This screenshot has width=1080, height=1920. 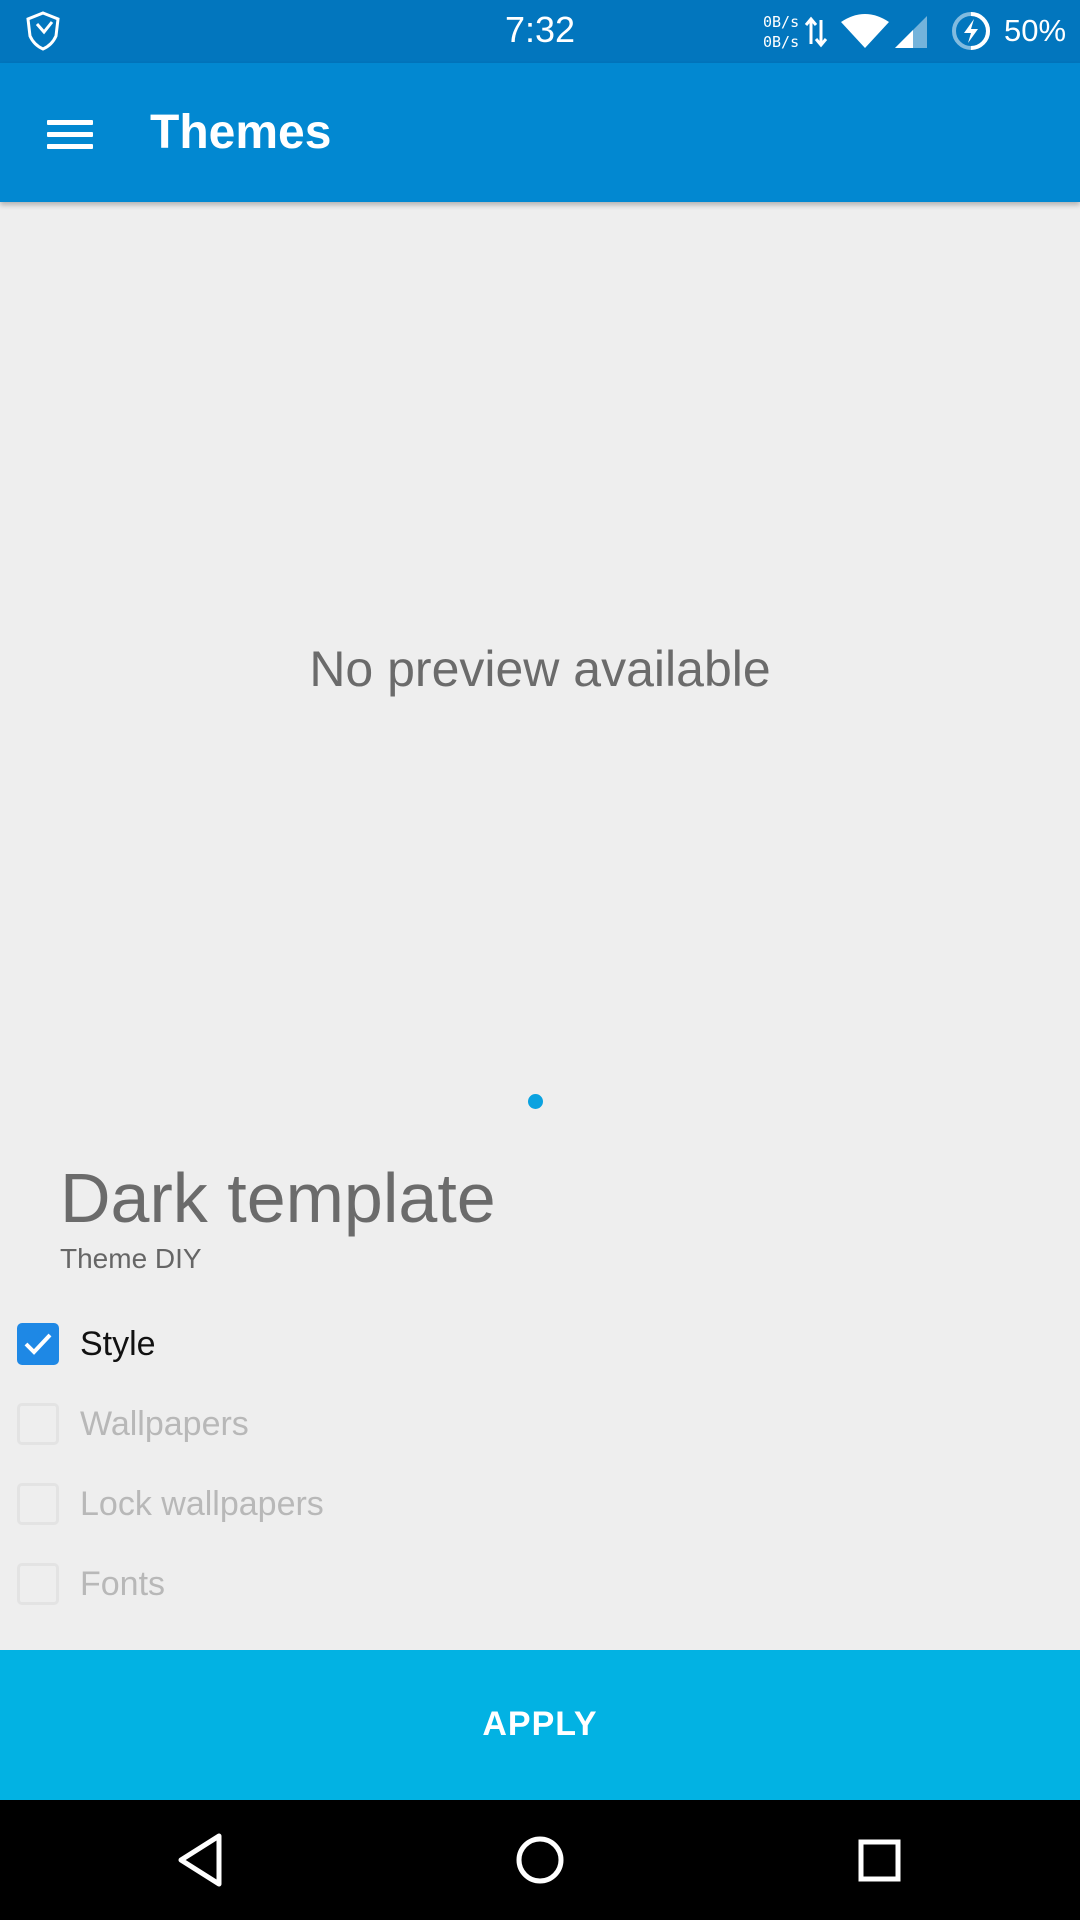 I want to click on page-indicator-dot, so click(x=535, y=1101).